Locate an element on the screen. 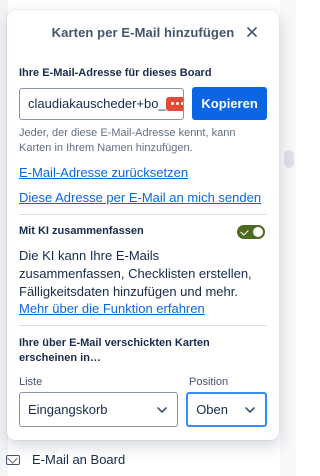 The width and height of the screenshot is (320, 476). board-email-value: claudiakauscheder+bo_a is located at coordinates (100, 103).